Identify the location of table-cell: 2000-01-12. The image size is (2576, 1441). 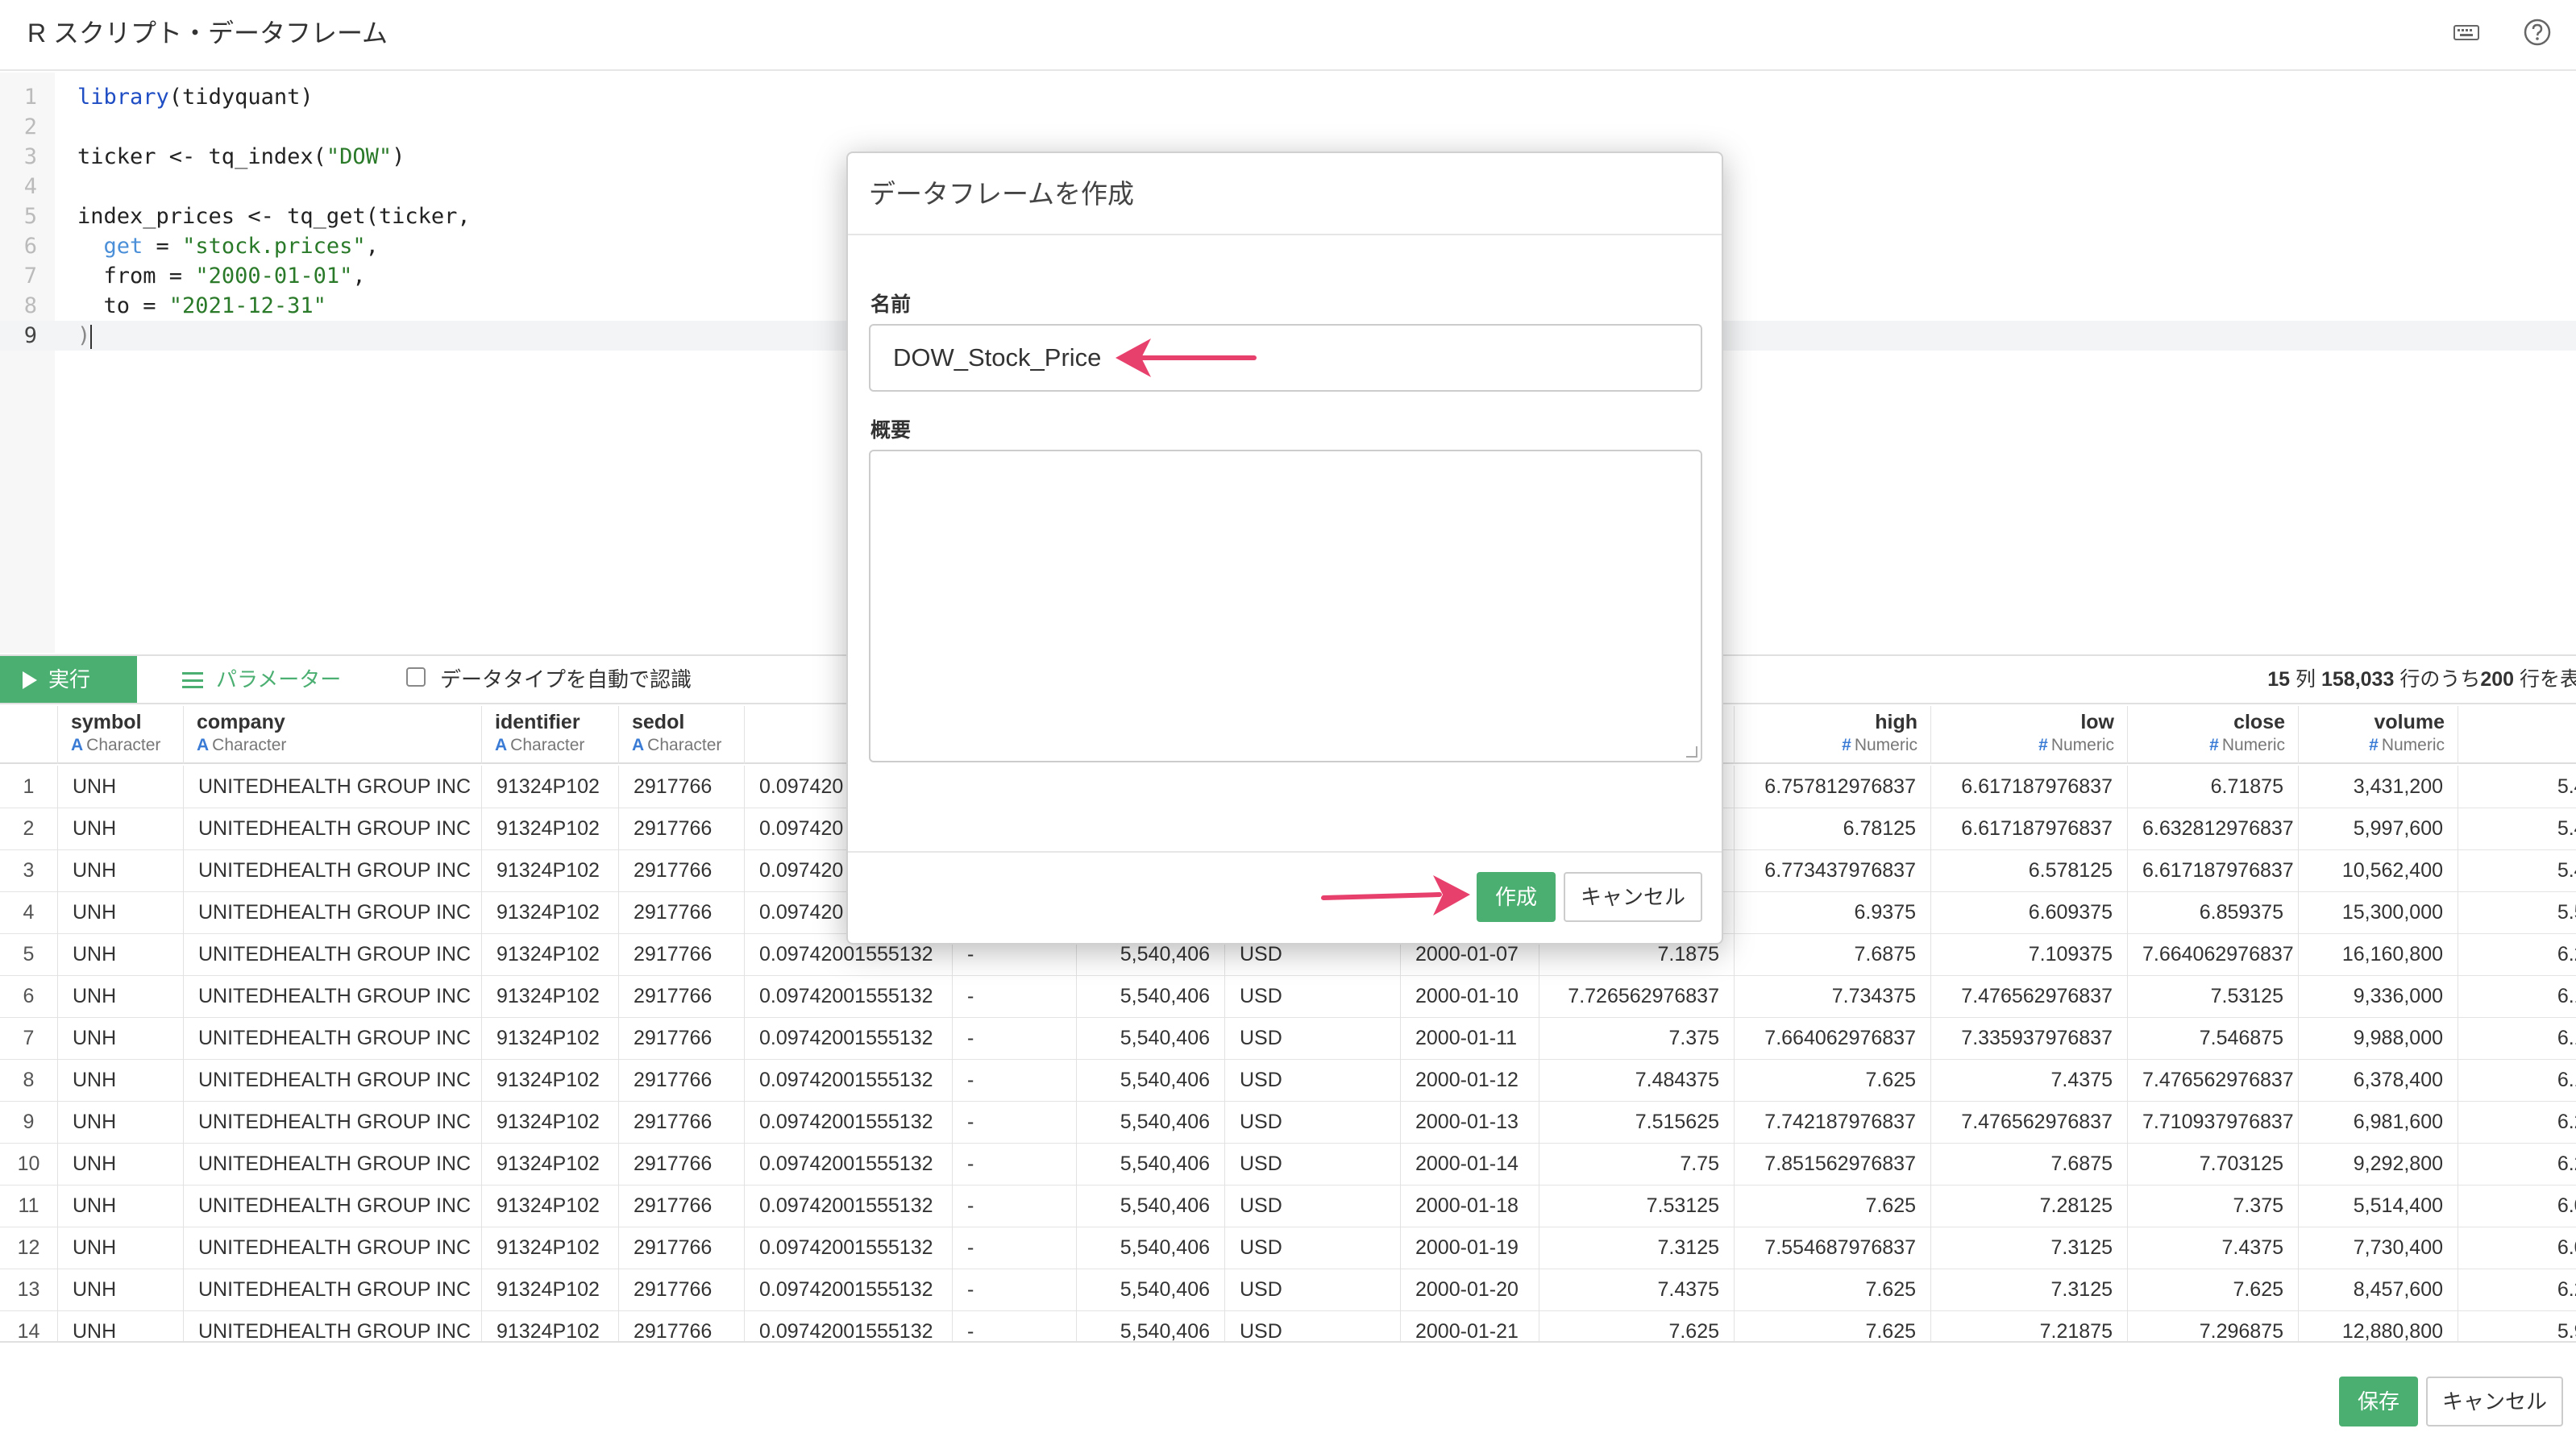
(1470, 1080).